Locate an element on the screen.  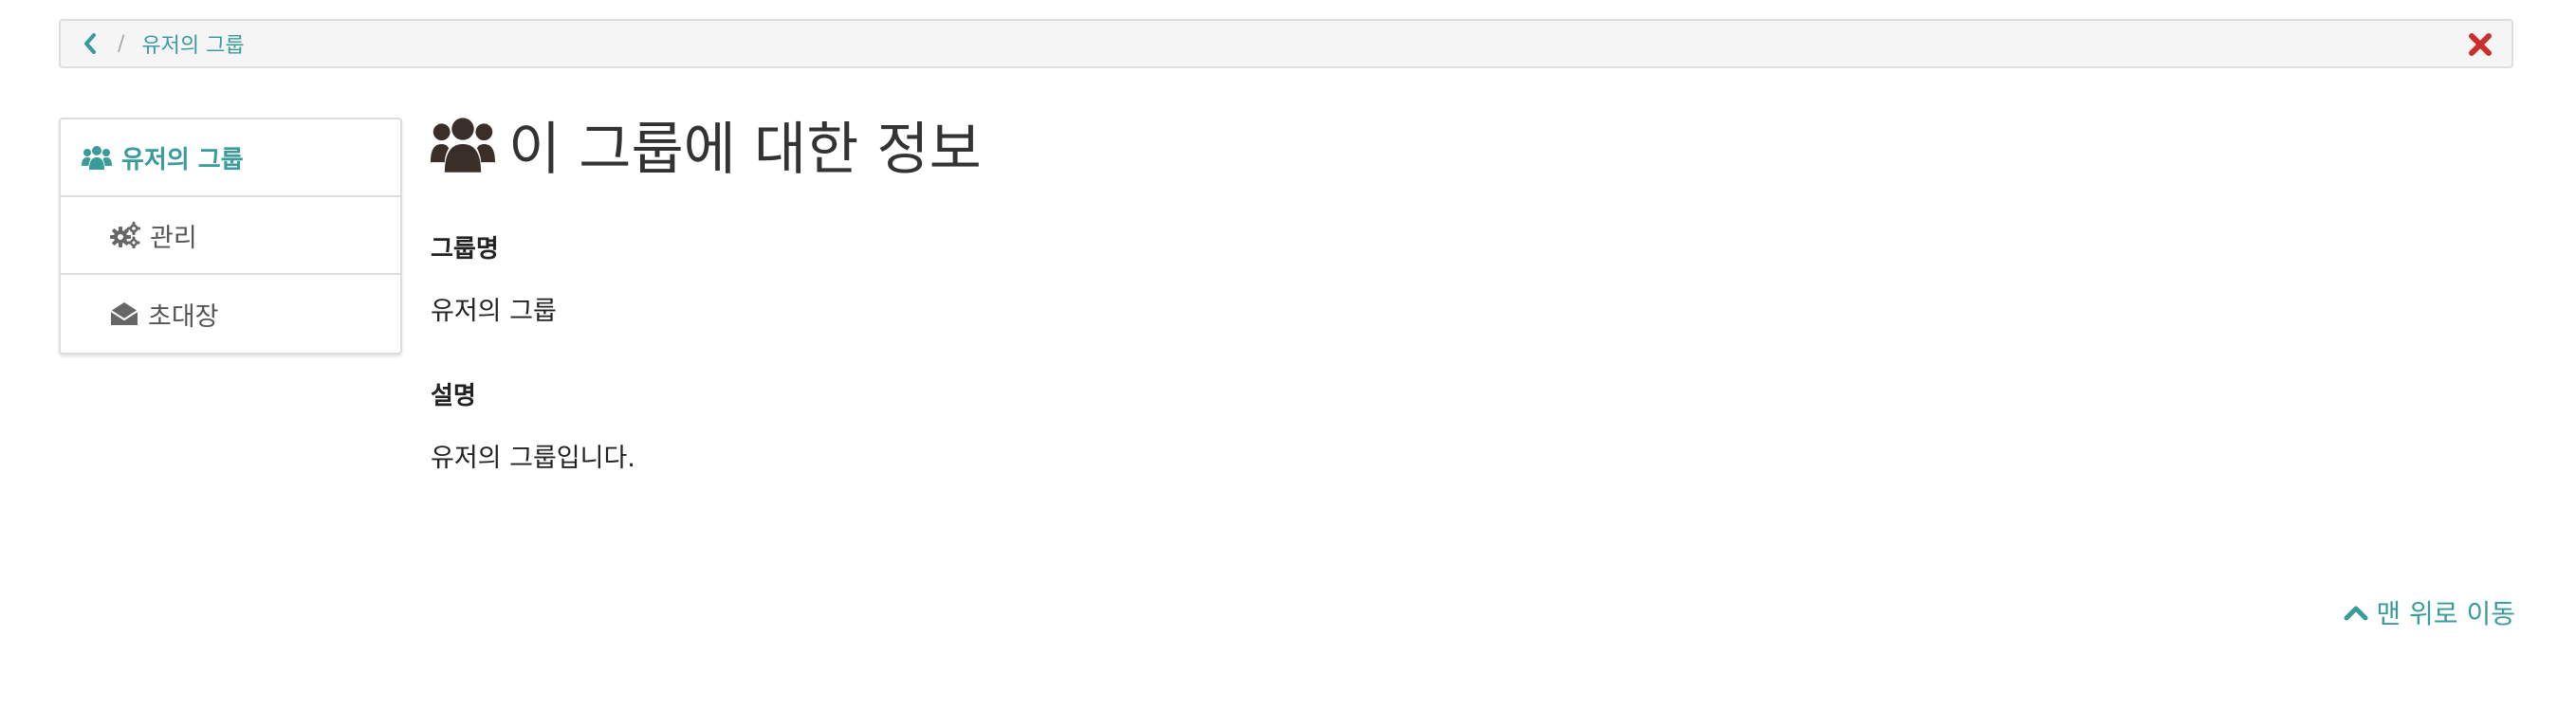
description-value: 유저의 그룹입니다. is located at coordinates (533, 458).